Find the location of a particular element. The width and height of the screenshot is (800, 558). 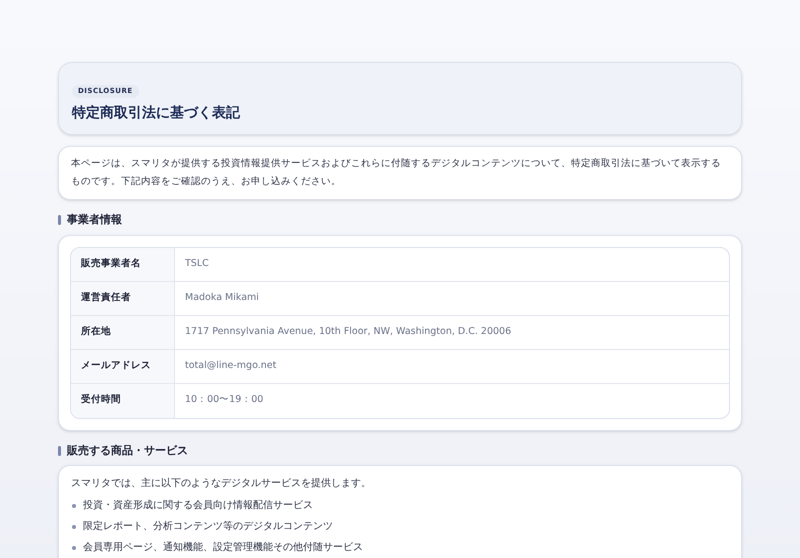

table-label-cell: メールアドレス is located at coordinates (123, 366).